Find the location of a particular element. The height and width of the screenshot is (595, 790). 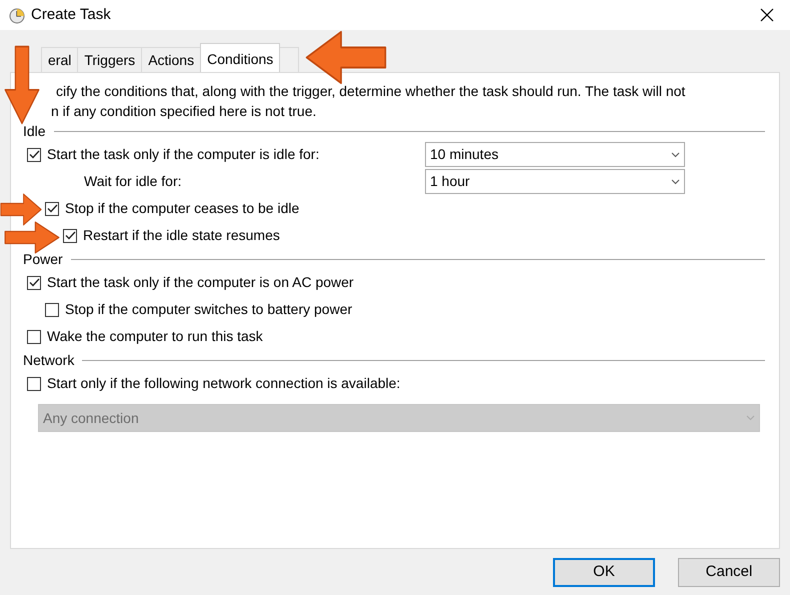

description-text: cify the conditions that, along with the trigger, determine whether the task should run. The task will not is located at coordinates (370, 91).